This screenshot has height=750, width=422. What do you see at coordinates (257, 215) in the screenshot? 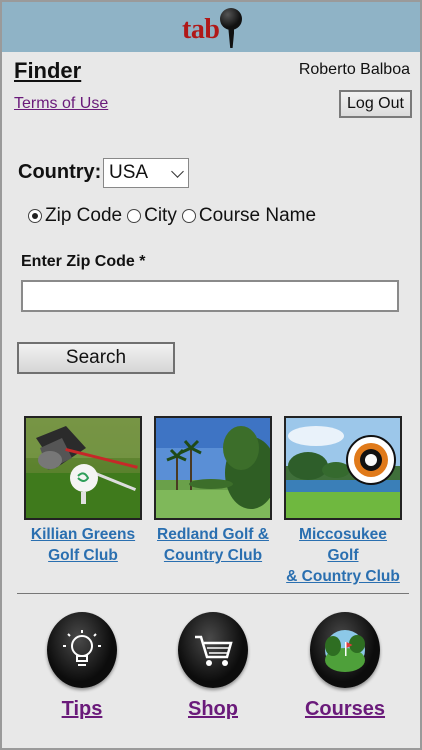
I see `radio-label-course-name: Course Name` at bounding box center [257, 215].